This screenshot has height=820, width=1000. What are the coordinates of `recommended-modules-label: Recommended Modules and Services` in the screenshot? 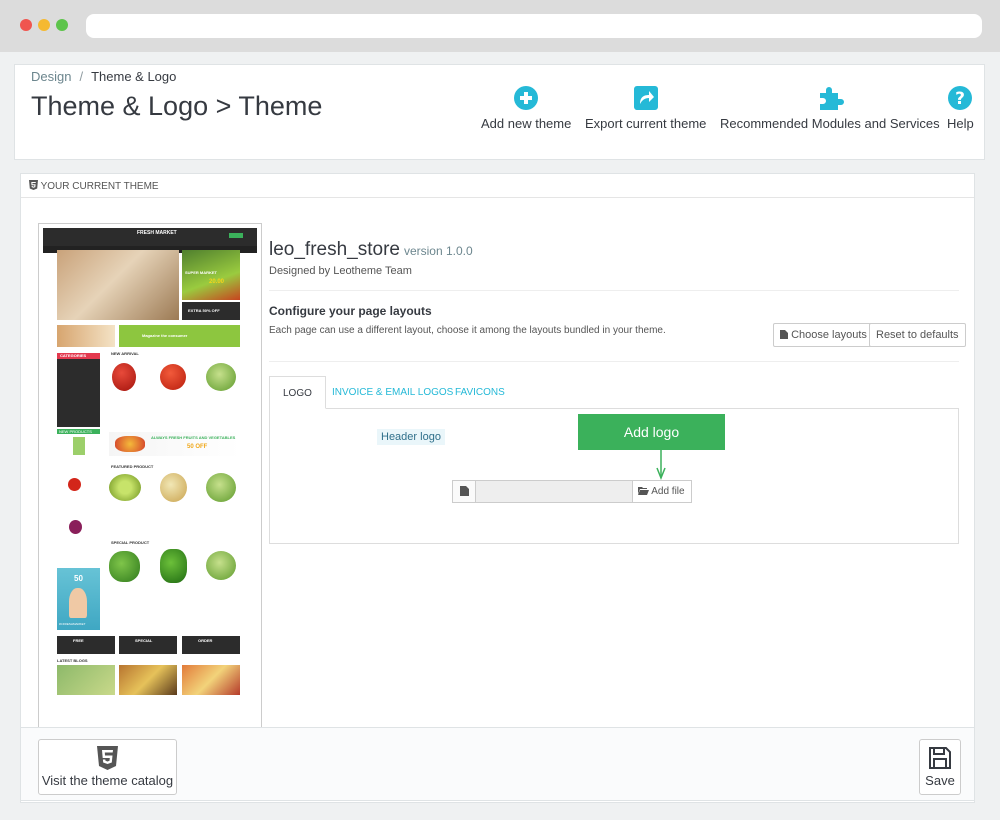 It's located at (830, 123).